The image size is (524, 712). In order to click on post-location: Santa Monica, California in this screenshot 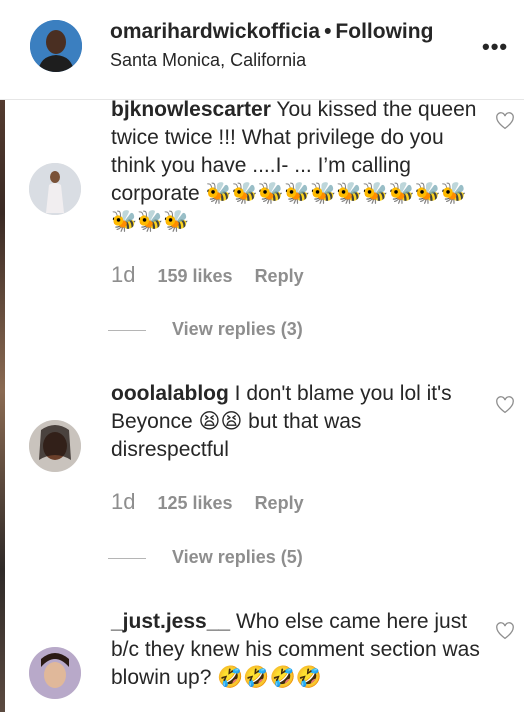, I will do `click(271, 60)`.